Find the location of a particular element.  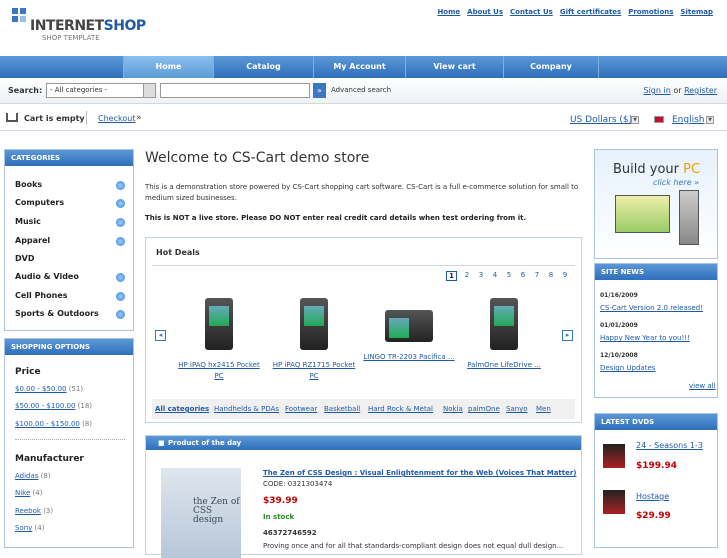

tab-catalog: Catalog is located at coordinates (263, 67).